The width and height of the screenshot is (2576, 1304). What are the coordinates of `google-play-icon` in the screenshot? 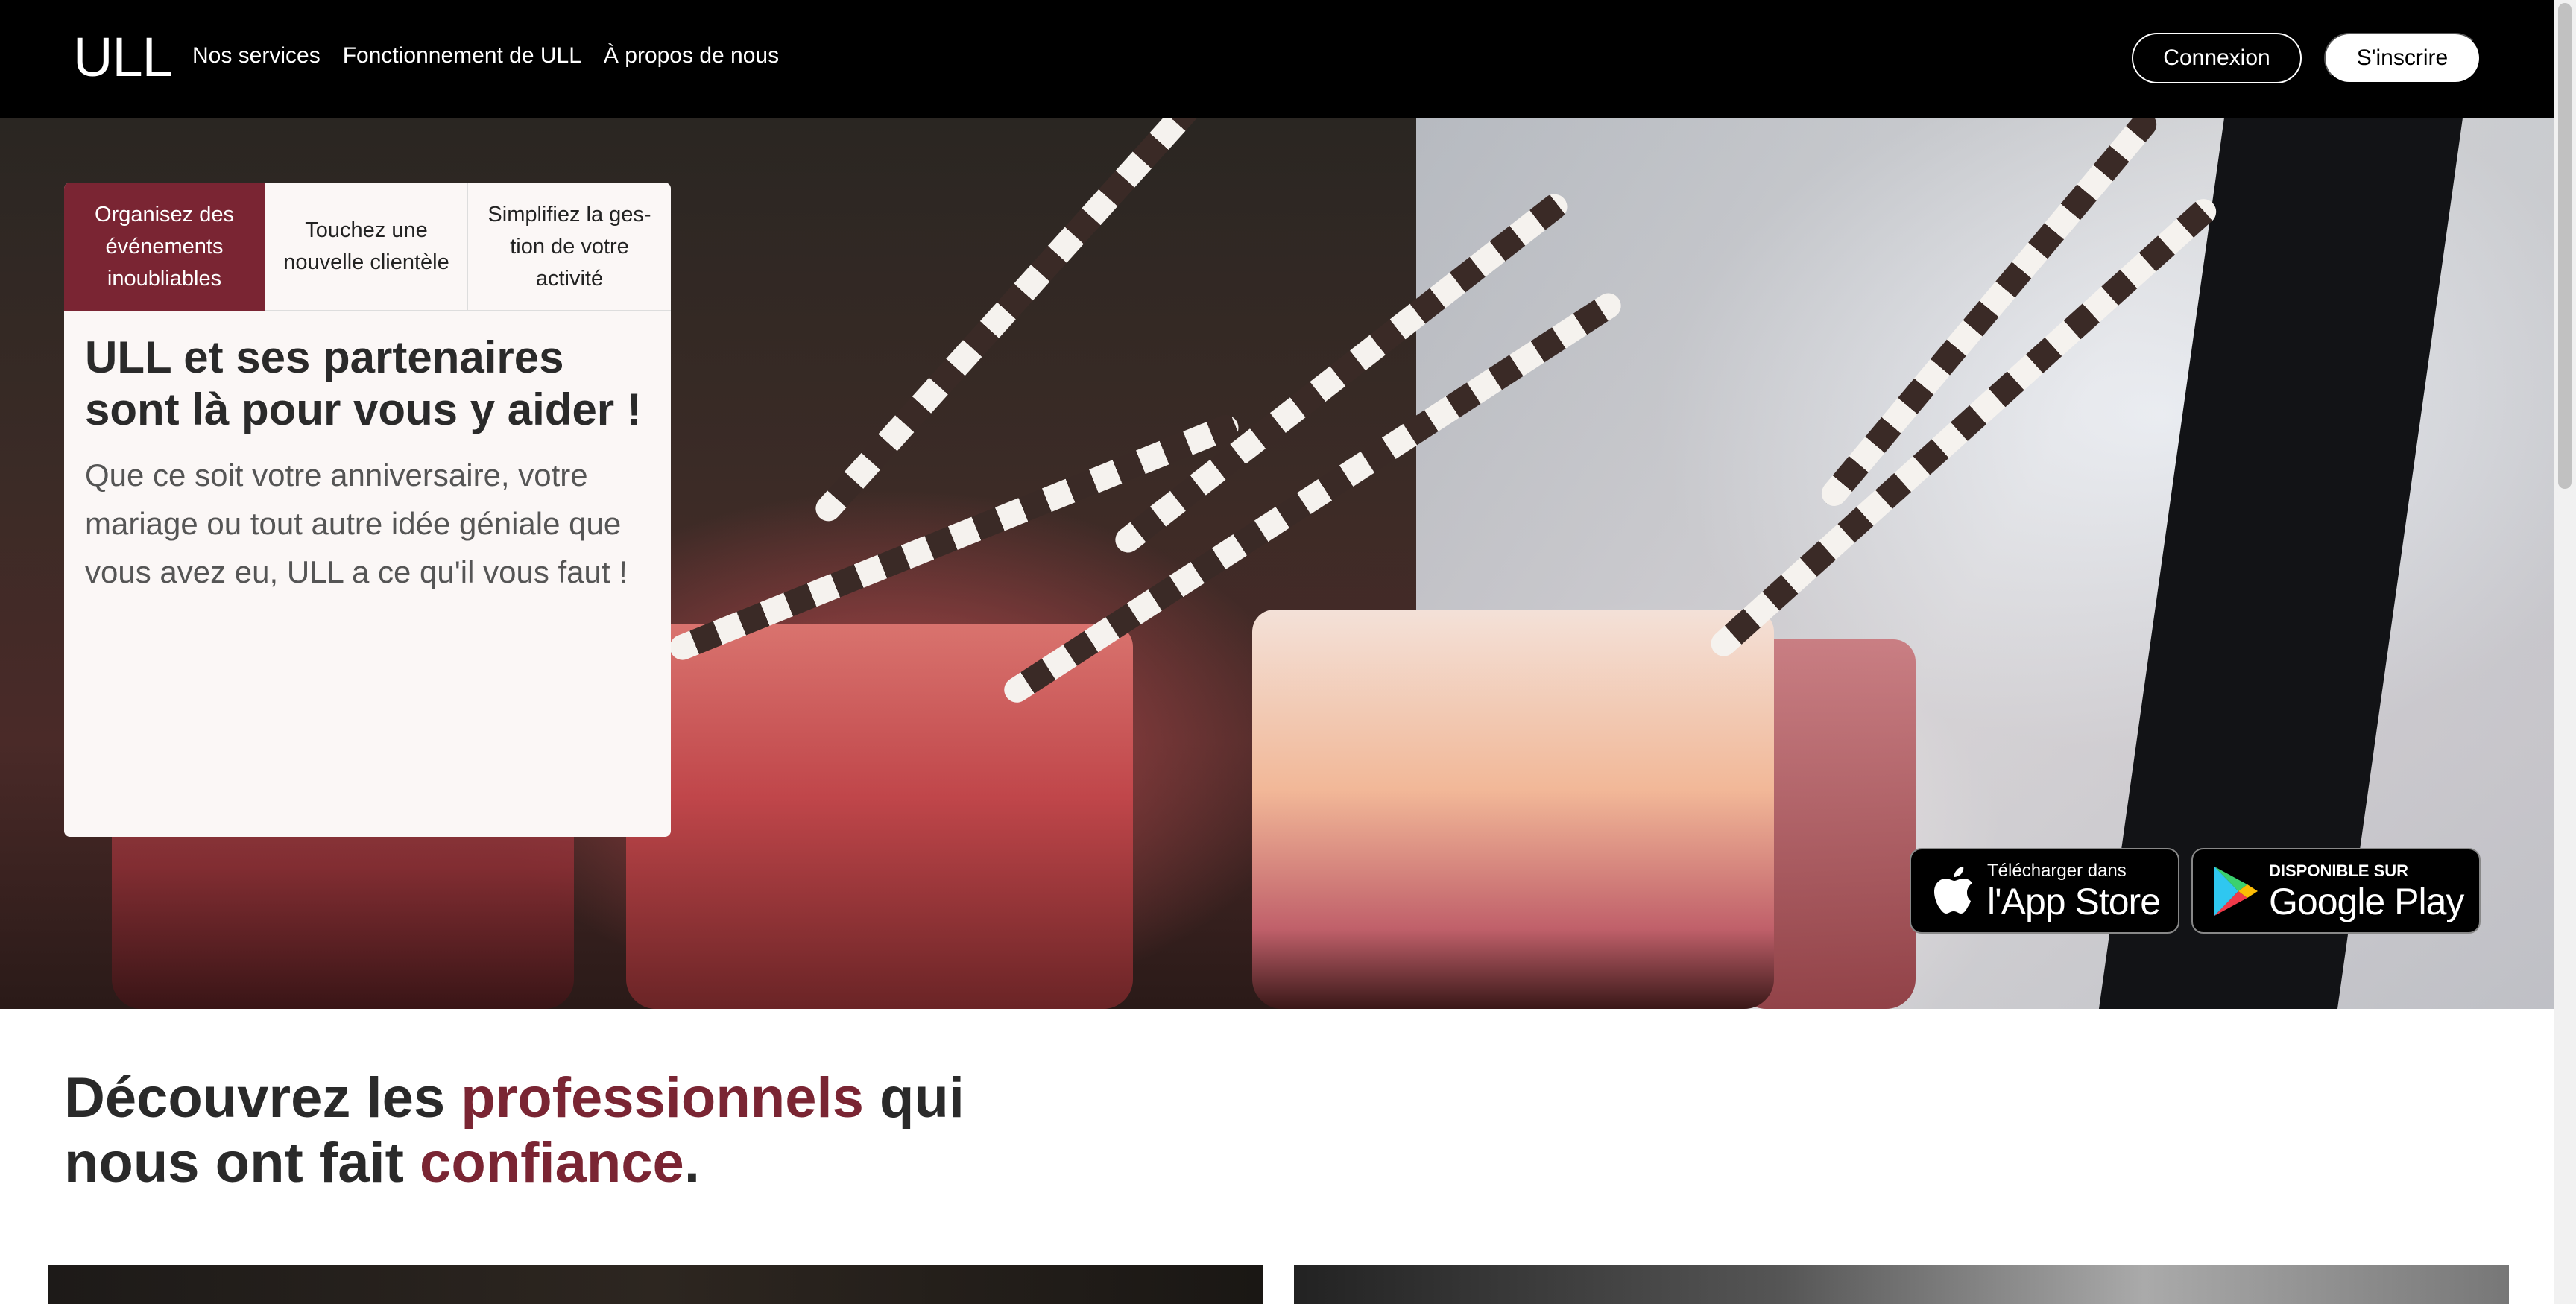 It's located at (2235, 891).